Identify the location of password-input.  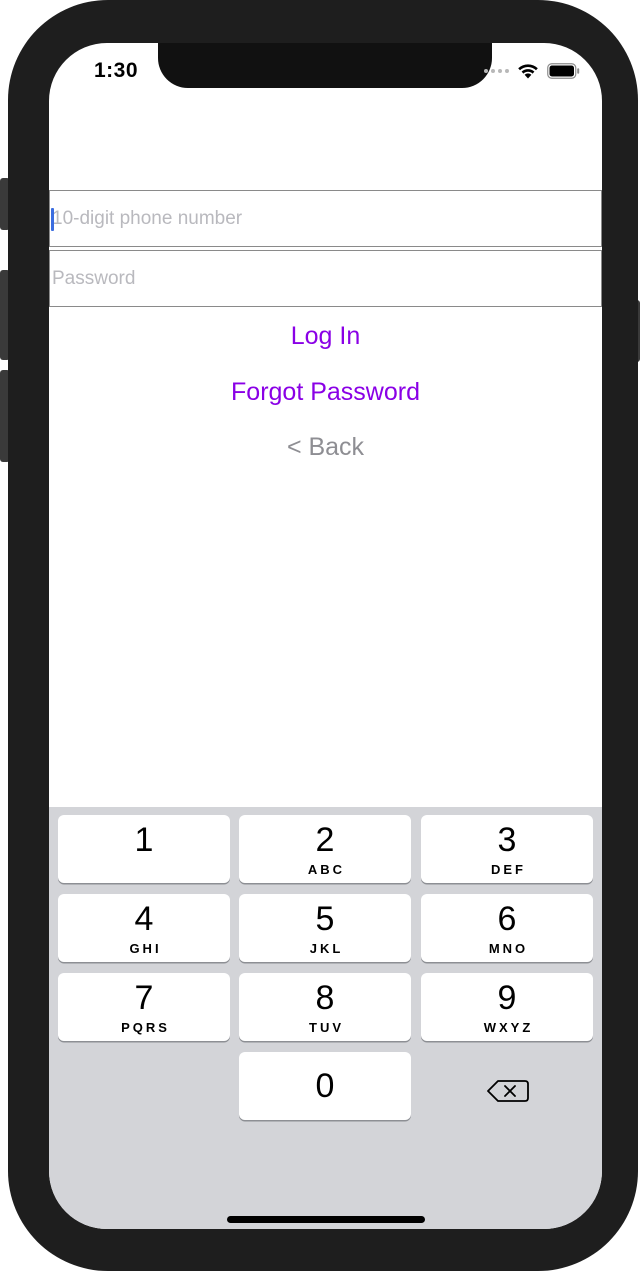
(325, 278).